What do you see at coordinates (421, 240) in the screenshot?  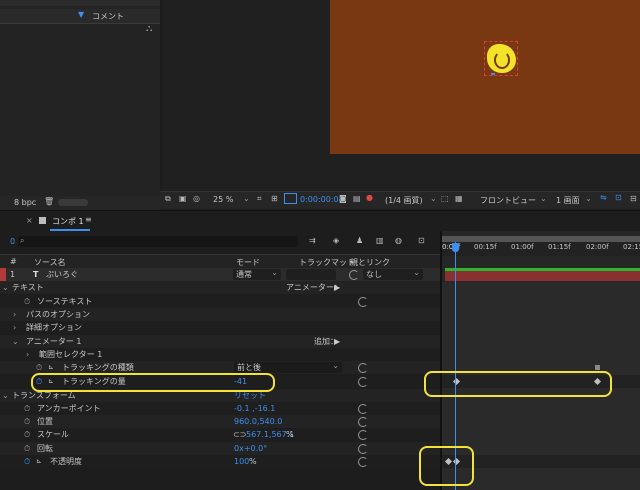 I see `graph-editor-icon: ⊡` at bounding box center [421, 240].